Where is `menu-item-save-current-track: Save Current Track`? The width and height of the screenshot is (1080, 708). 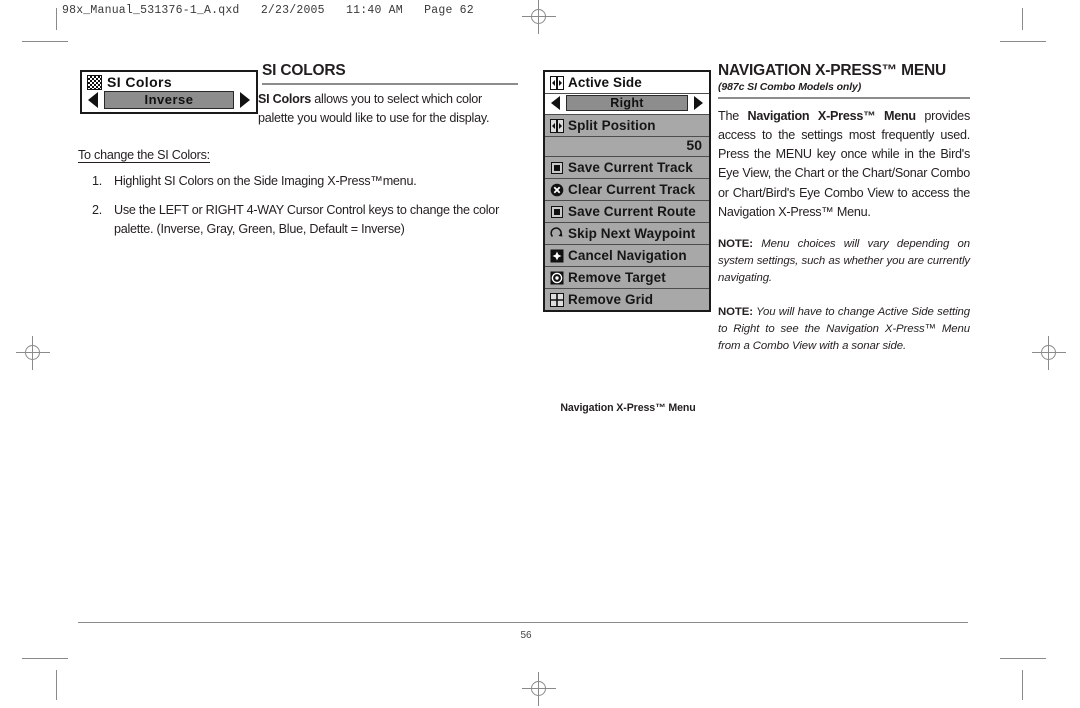
menu-item-save-current-track: Save Current Track is located at coordinates (627, 168).